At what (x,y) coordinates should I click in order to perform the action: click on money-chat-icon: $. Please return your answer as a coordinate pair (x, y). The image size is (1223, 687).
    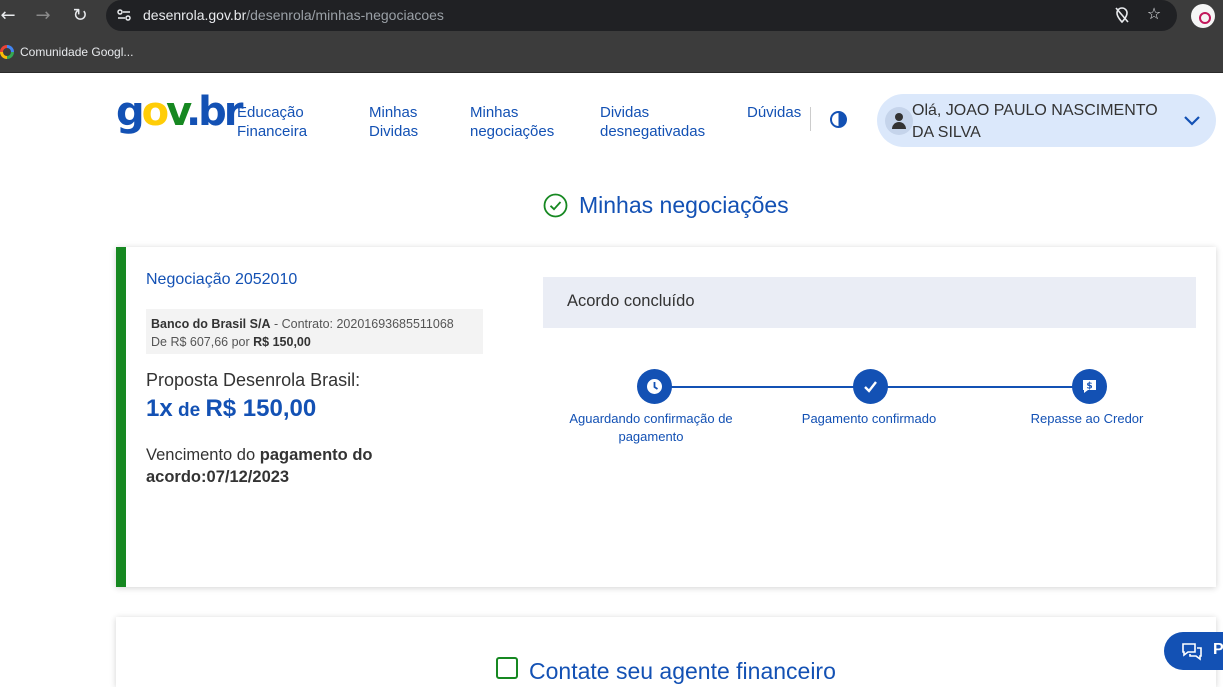
    Looking at the image, I should click on (1089, 386).